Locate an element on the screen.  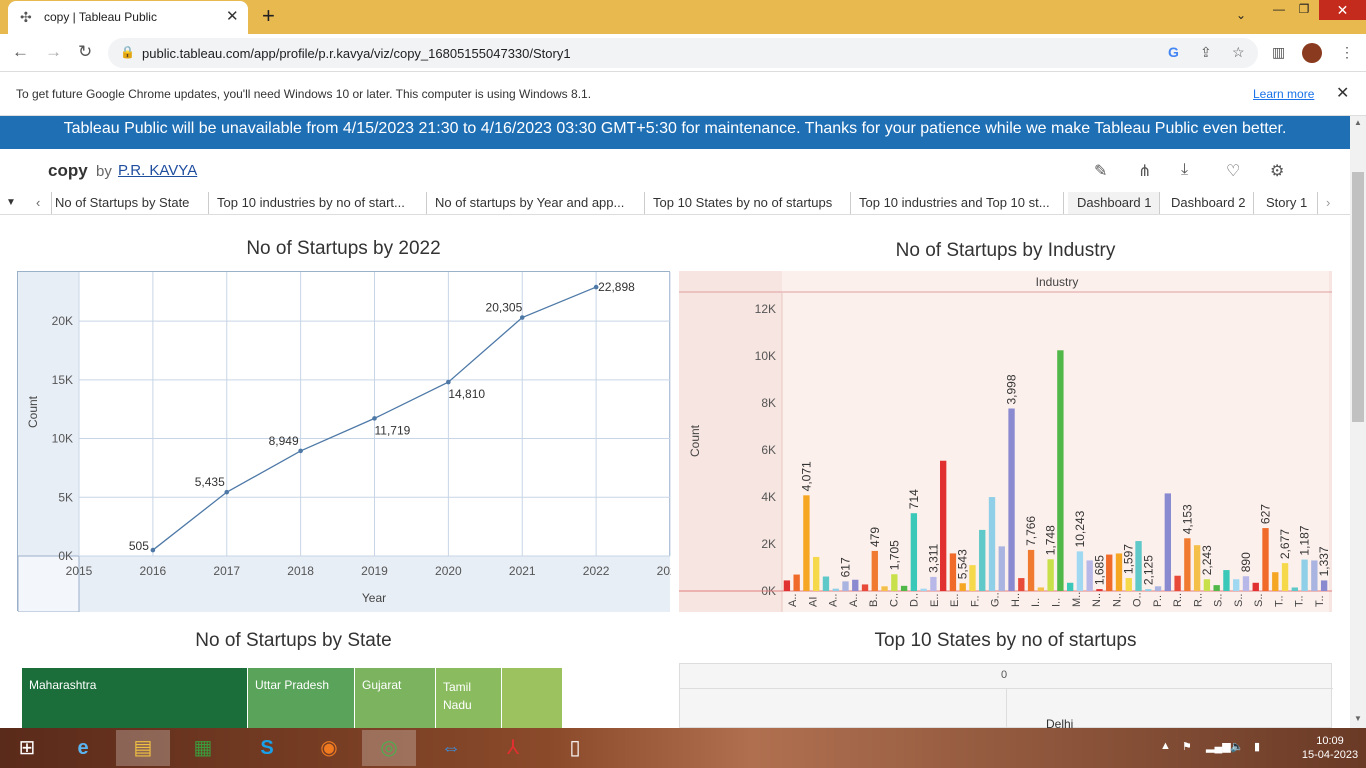
bar-value-label: 1,337 is located at coordinates (1324, 561).